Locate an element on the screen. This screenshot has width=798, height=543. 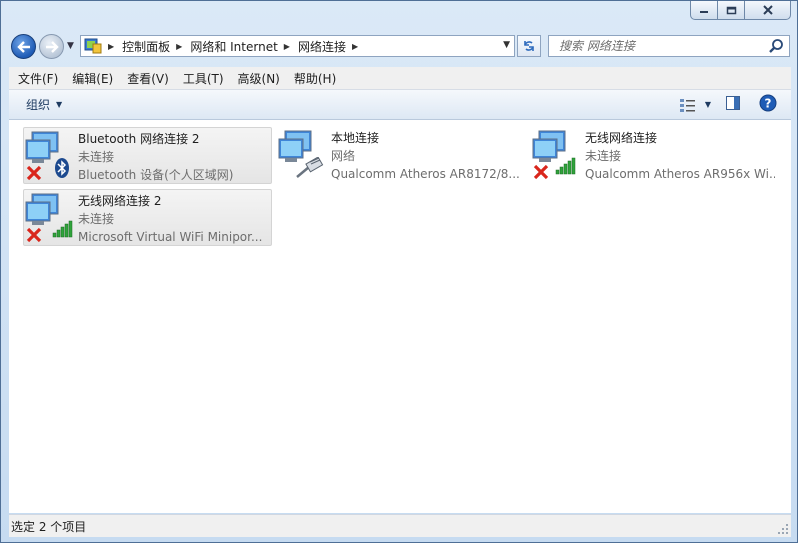
minimize-icon is located at coordinates (704, 12).